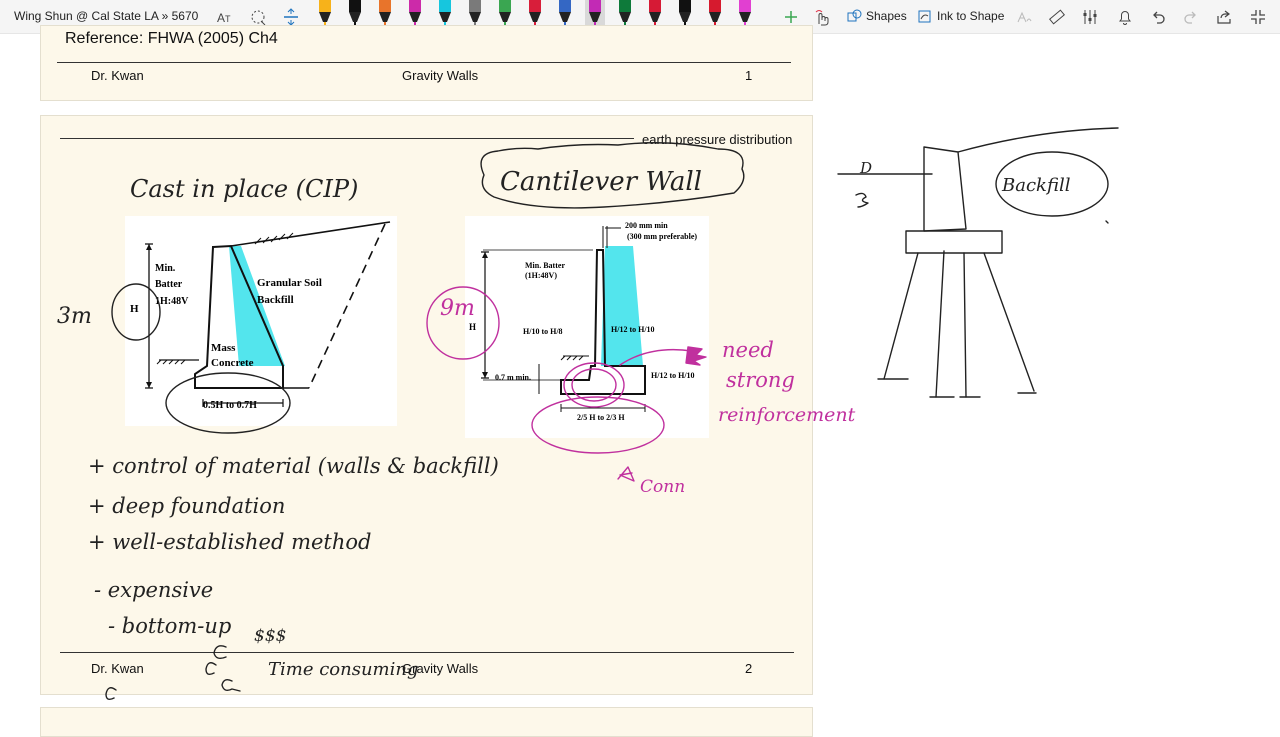  Describe the element at coordinates (230, 405) in the screenshot. I see `label-base-width: 0.5H to 0.7H` at that location.